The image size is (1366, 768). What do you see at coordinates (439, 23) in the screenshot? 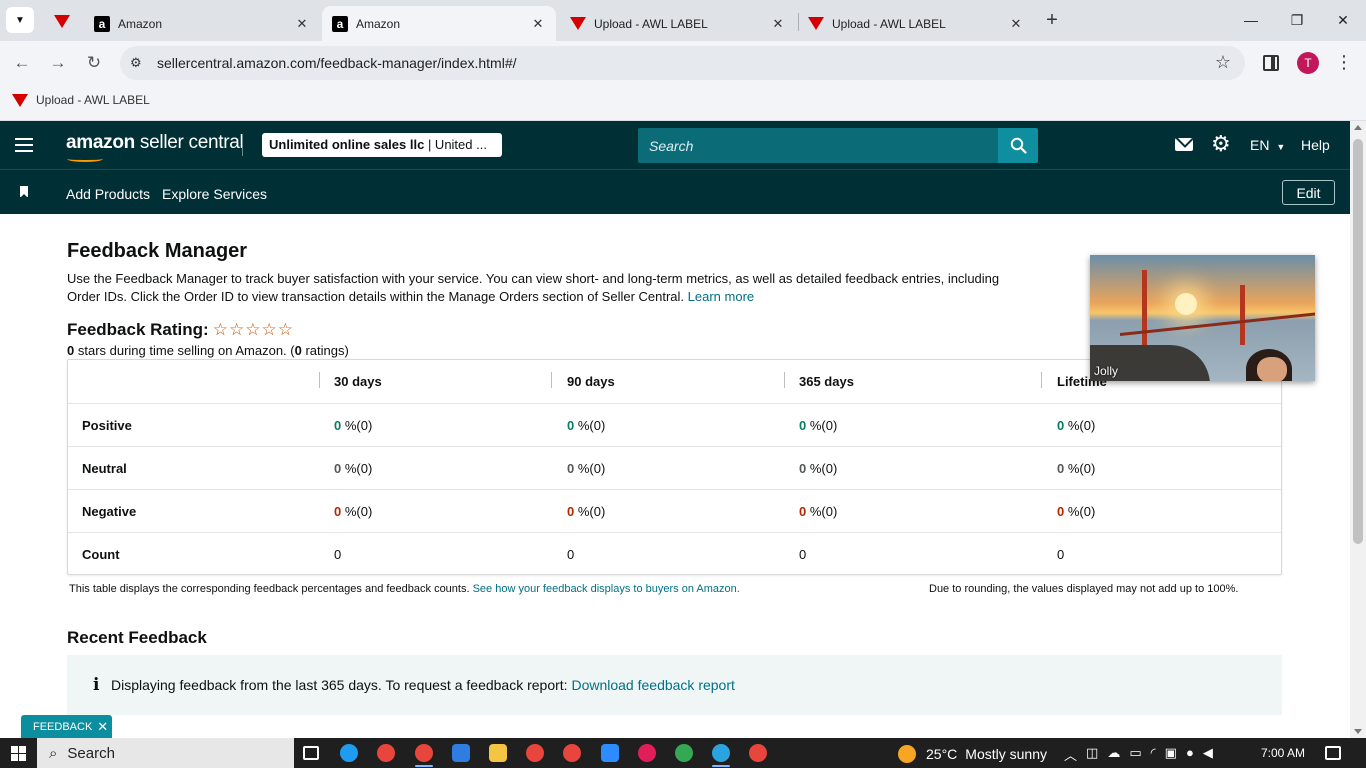
I see `tab-amazon-2: a Amazon ✕` at bounding box center [439, 23].